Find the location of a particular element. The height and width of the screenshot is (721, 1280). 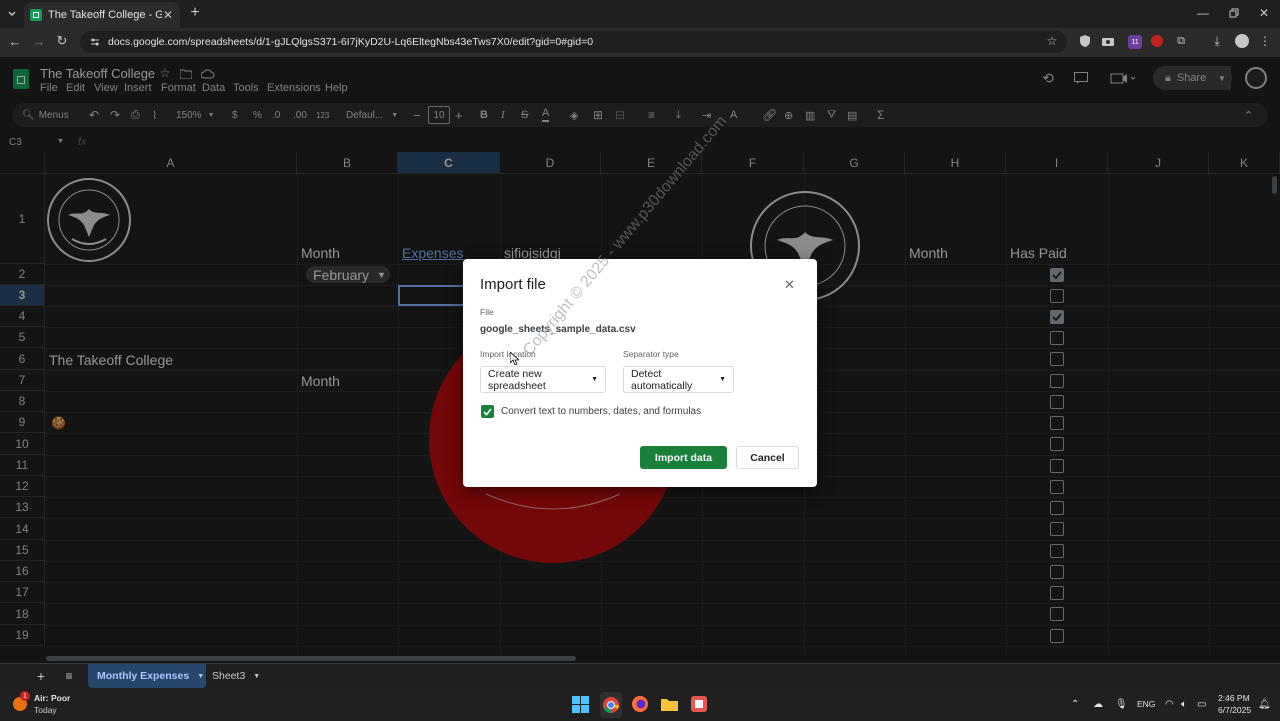

weather-badge: 1 is located at coordinates (25, 696).